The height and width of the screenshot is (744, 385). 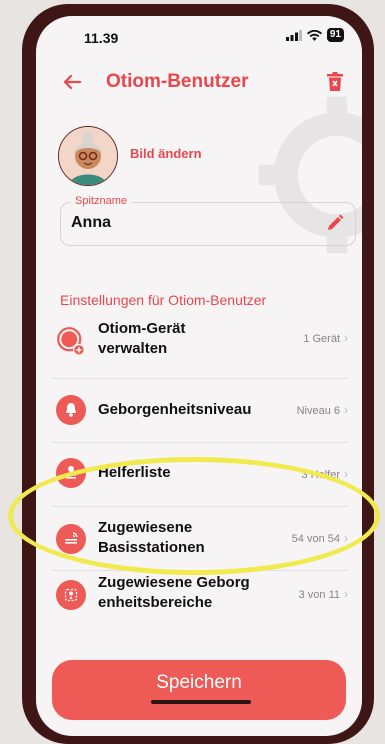 What do you see at coordinates (335, 35) in the screenshot?
I see `battery-level: 91` at bounding box center [335, 35].